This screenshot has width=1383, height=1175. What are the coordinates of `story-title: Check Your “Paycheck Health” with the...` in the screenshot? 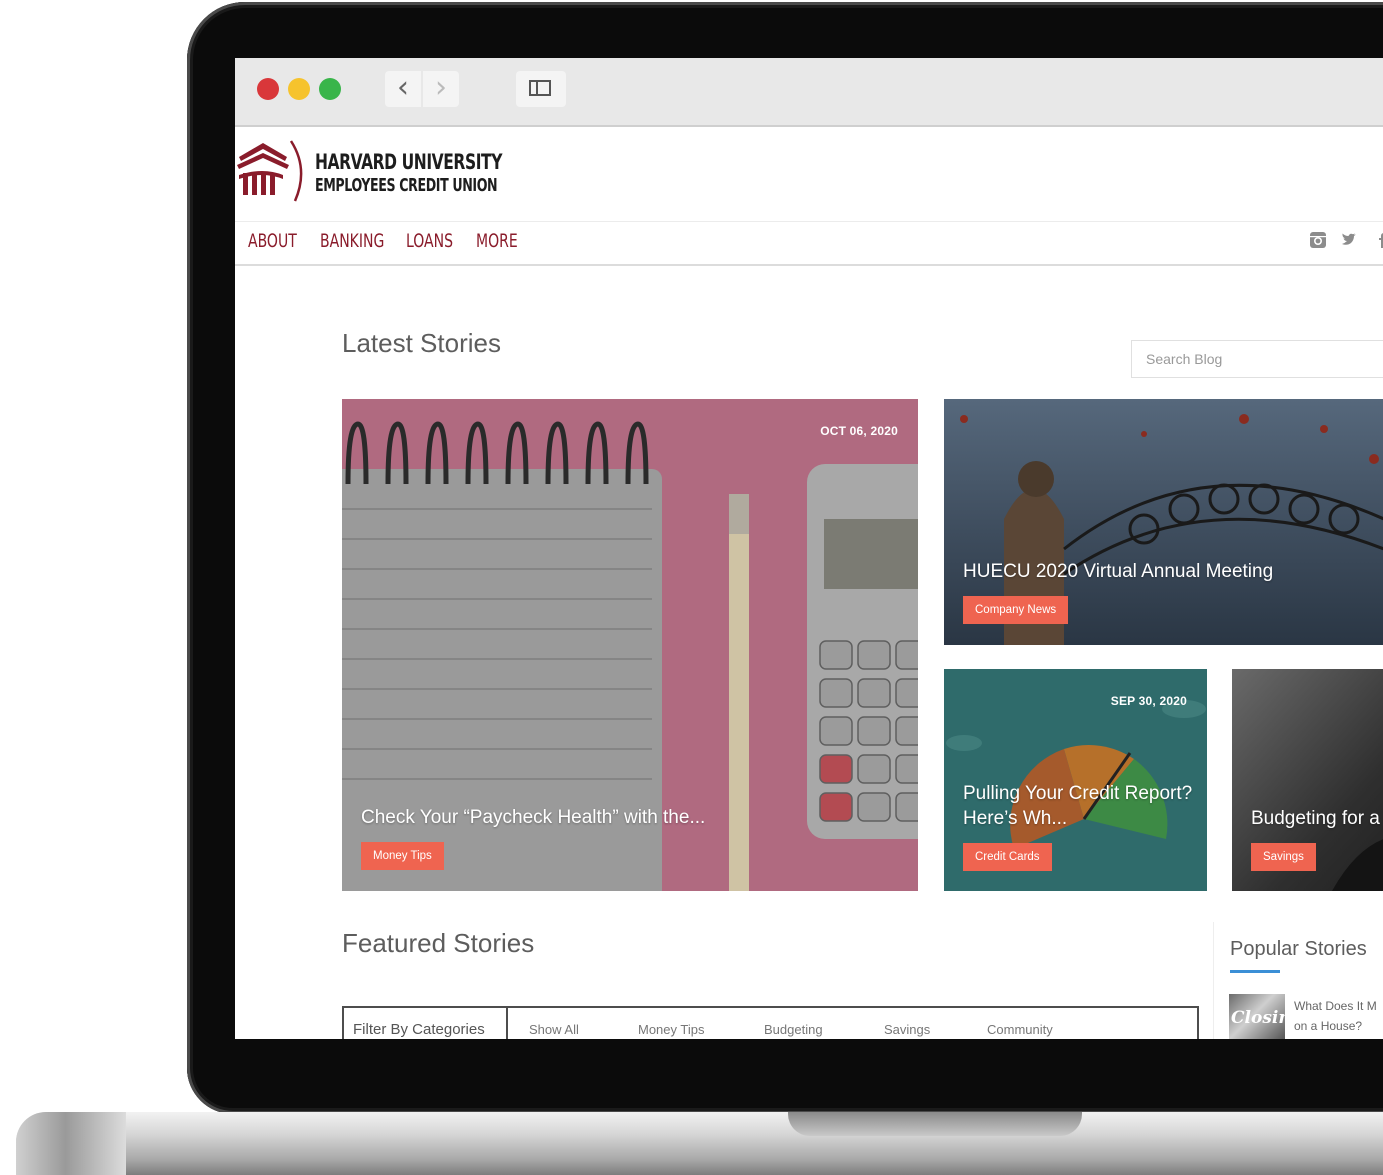 It's located at (631, 817).